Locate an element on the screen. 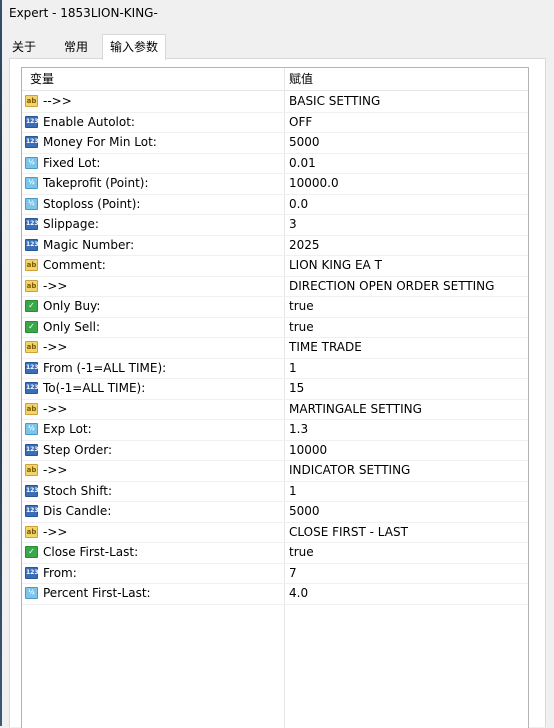 This screenshot has height=728, width=554. parameter-row: ½ Takeprofit (Point): 10000.0 is located at coordinates (275, 184).